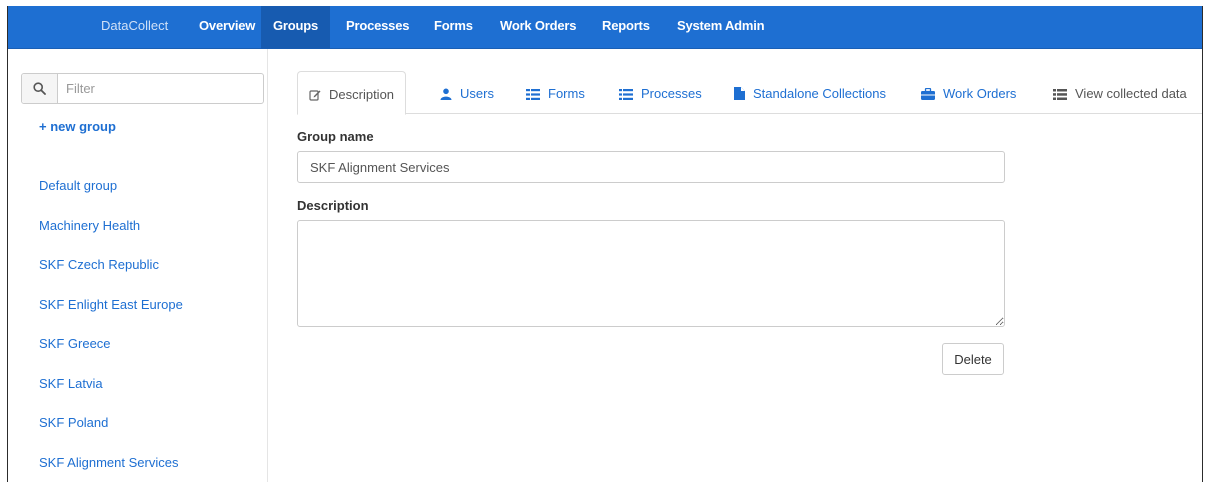 The image size is (1210, 484). I want to click on nav-reports: Reports, so click(626, 27).